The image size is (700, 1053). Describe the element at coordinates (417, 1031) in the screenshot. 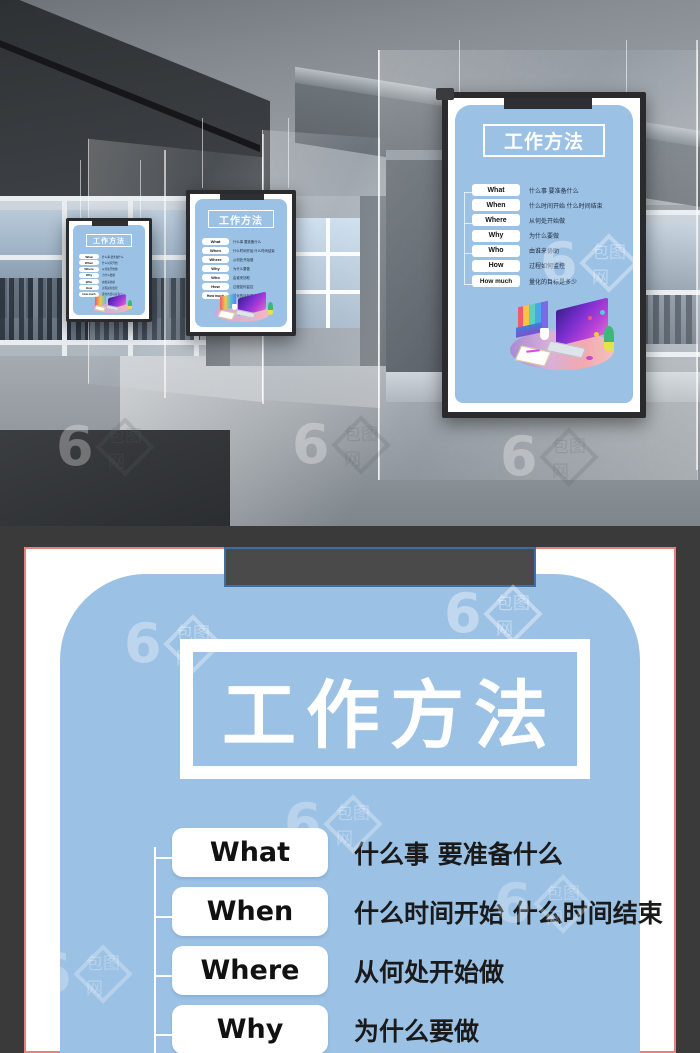

I see `poster-row-value: 为什么要做` at that location.